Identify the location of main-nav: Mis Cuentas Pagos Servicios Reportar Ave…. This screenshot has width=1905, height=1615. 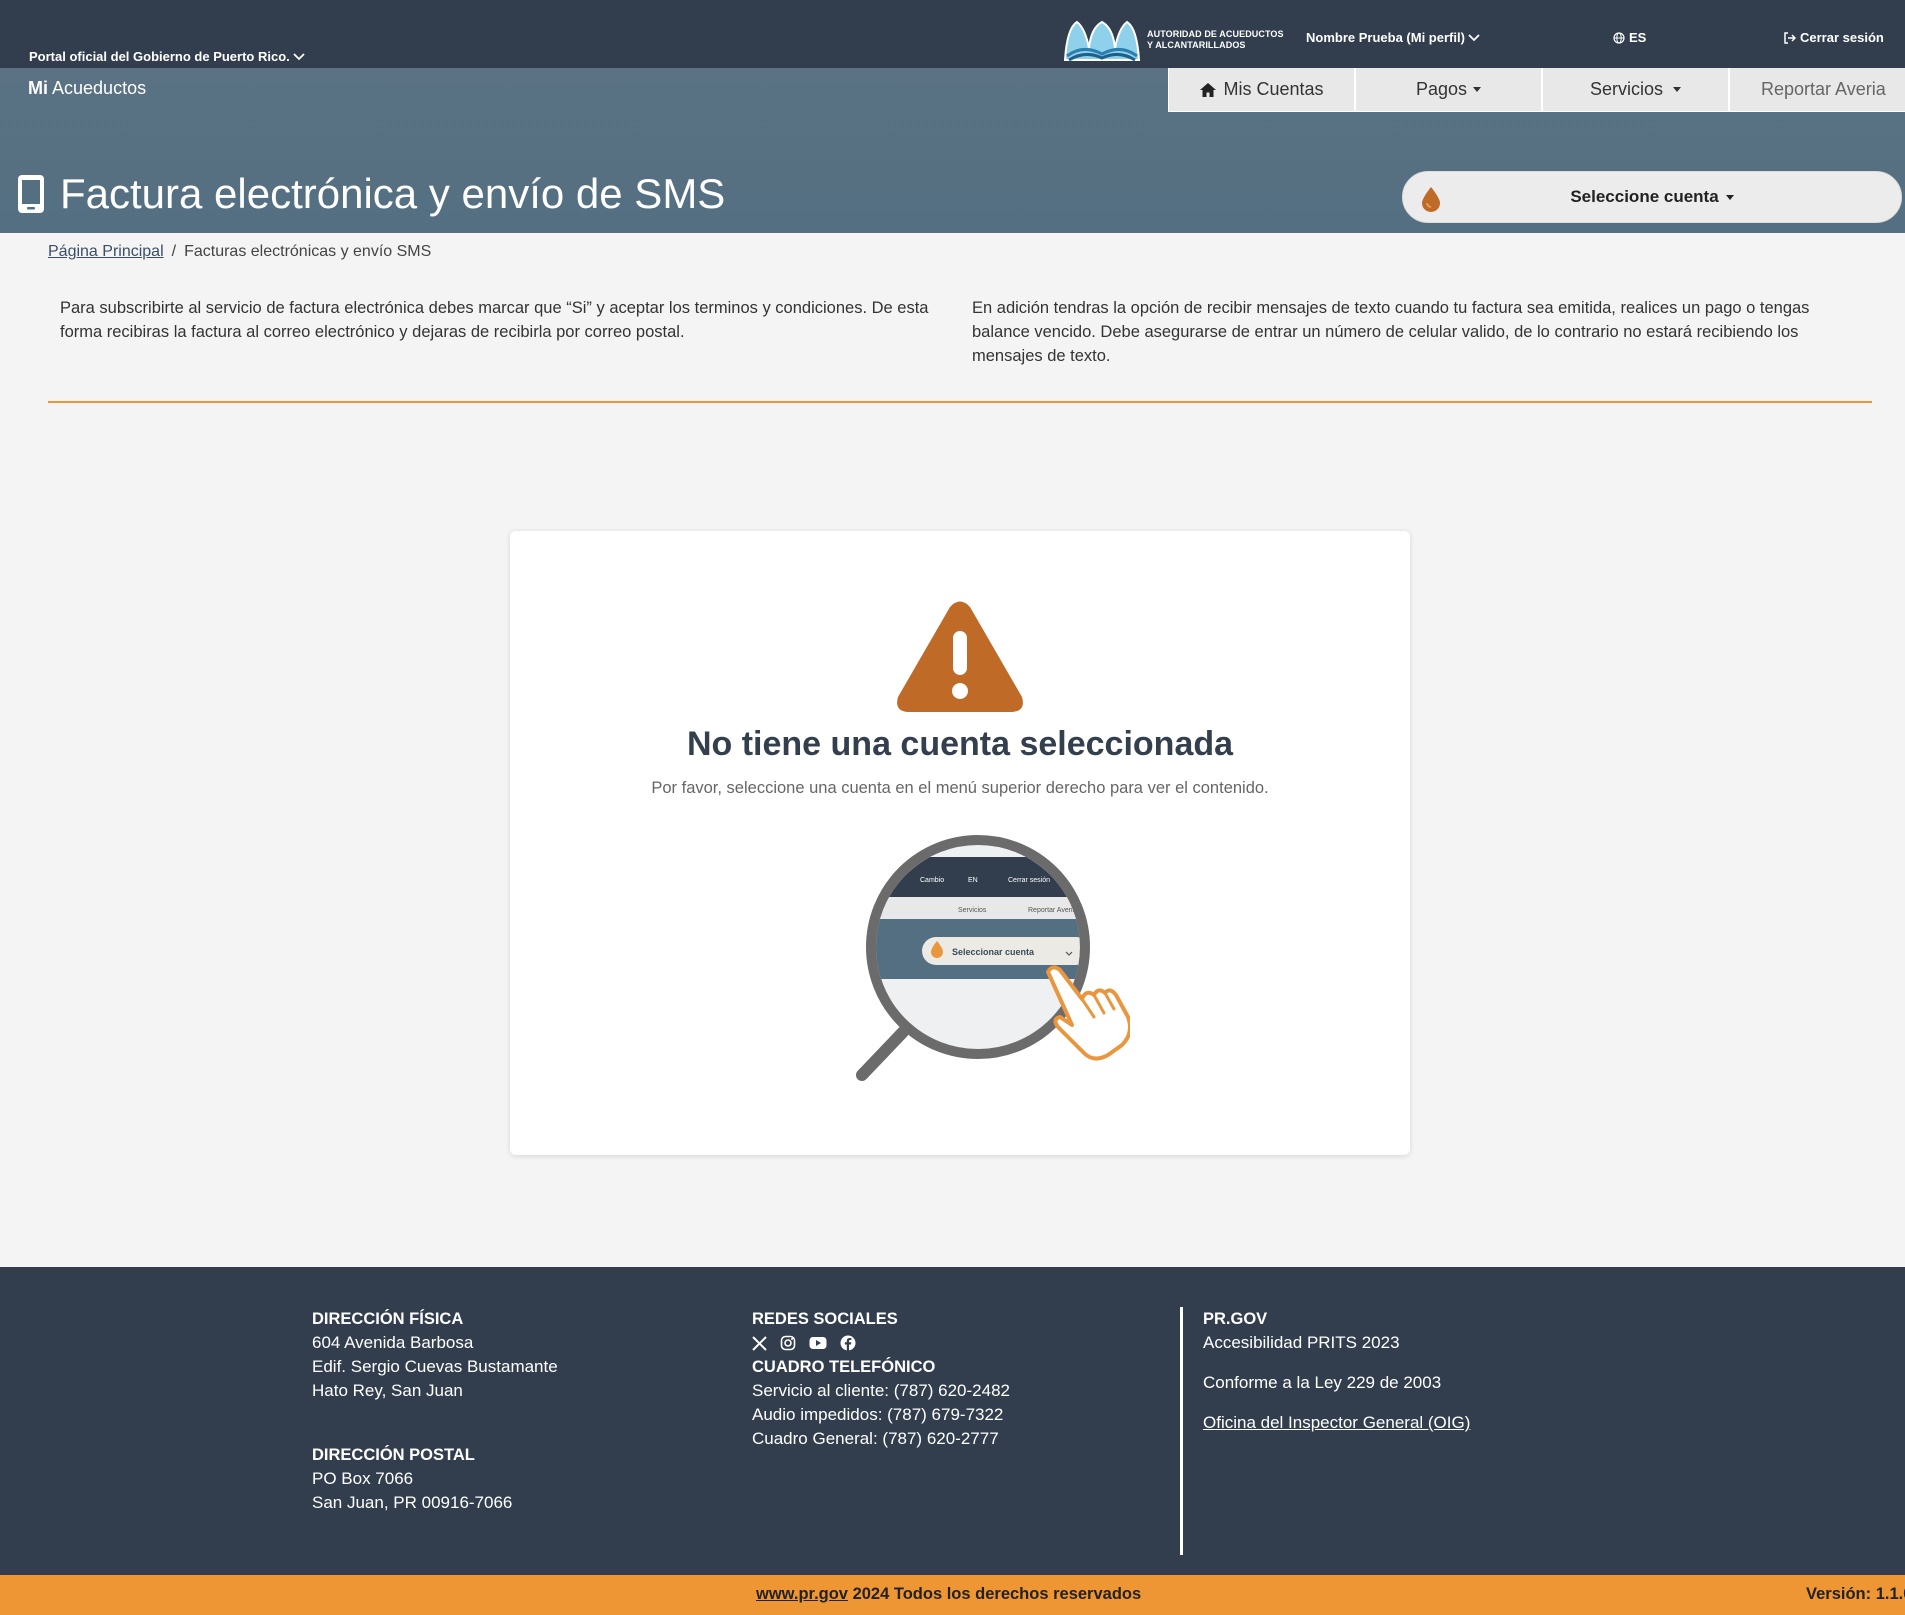
(1536, 90).